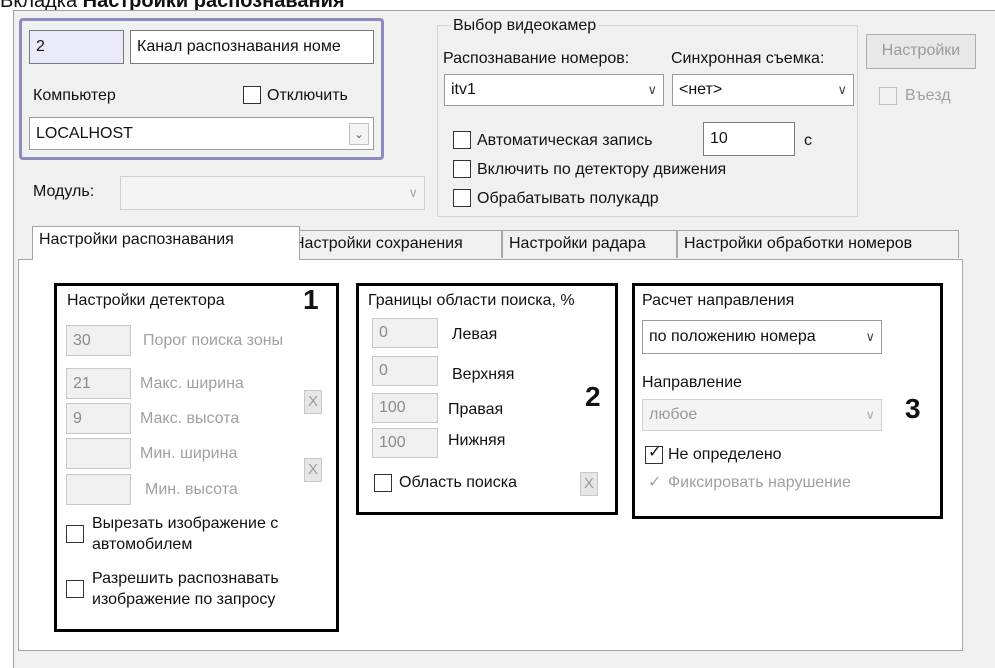  I want to click on direction-title: Направление, so click(692, 382).